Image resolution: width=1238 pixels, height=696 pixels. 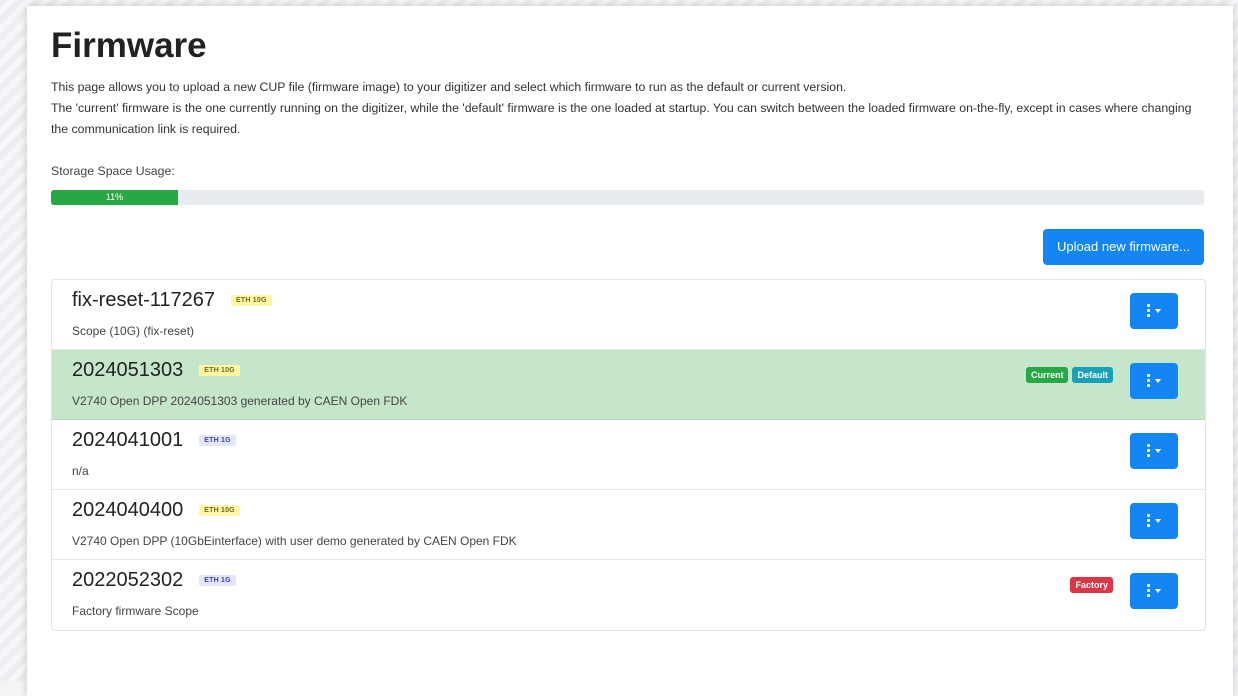 I want to click on status-badges: Factory, so click(x=1091, y=584).